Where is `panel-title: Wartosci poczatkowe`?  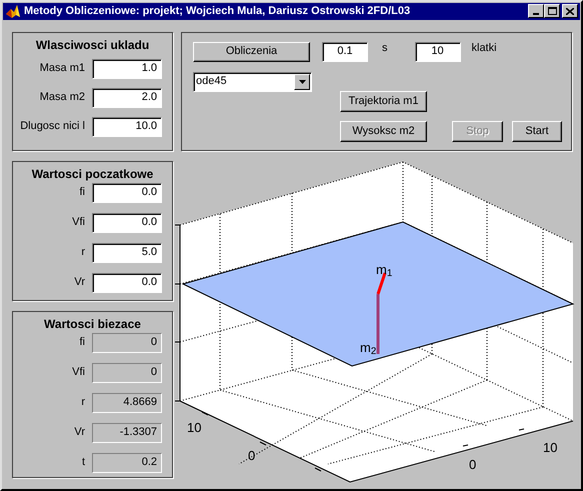
panel-title: Wartosci poczatkowe is located at coordinates (92, 173).